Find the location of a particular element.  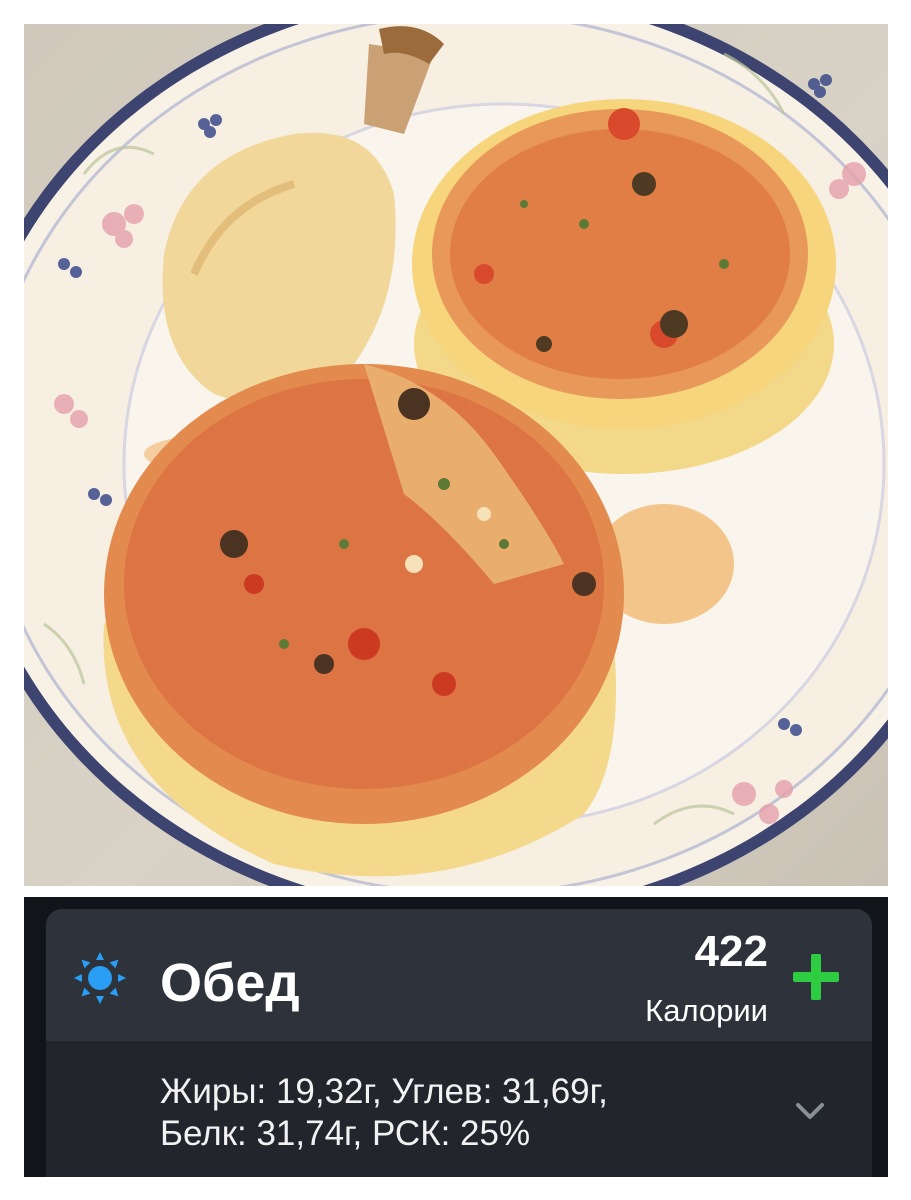

calories-value: 422 is located at coordinates (731, 951).